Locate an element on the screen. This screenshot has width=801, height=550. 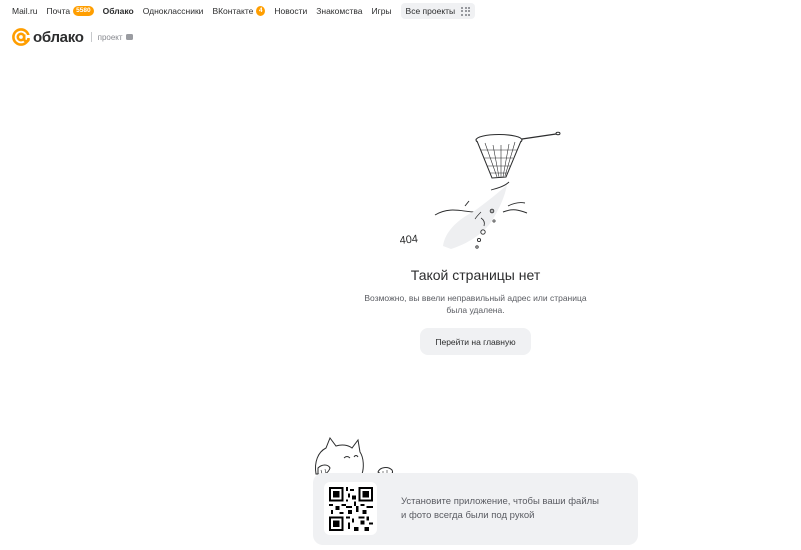
nav-vkontakte: ВКонтакте 4 is located at coordinates (239, 11).